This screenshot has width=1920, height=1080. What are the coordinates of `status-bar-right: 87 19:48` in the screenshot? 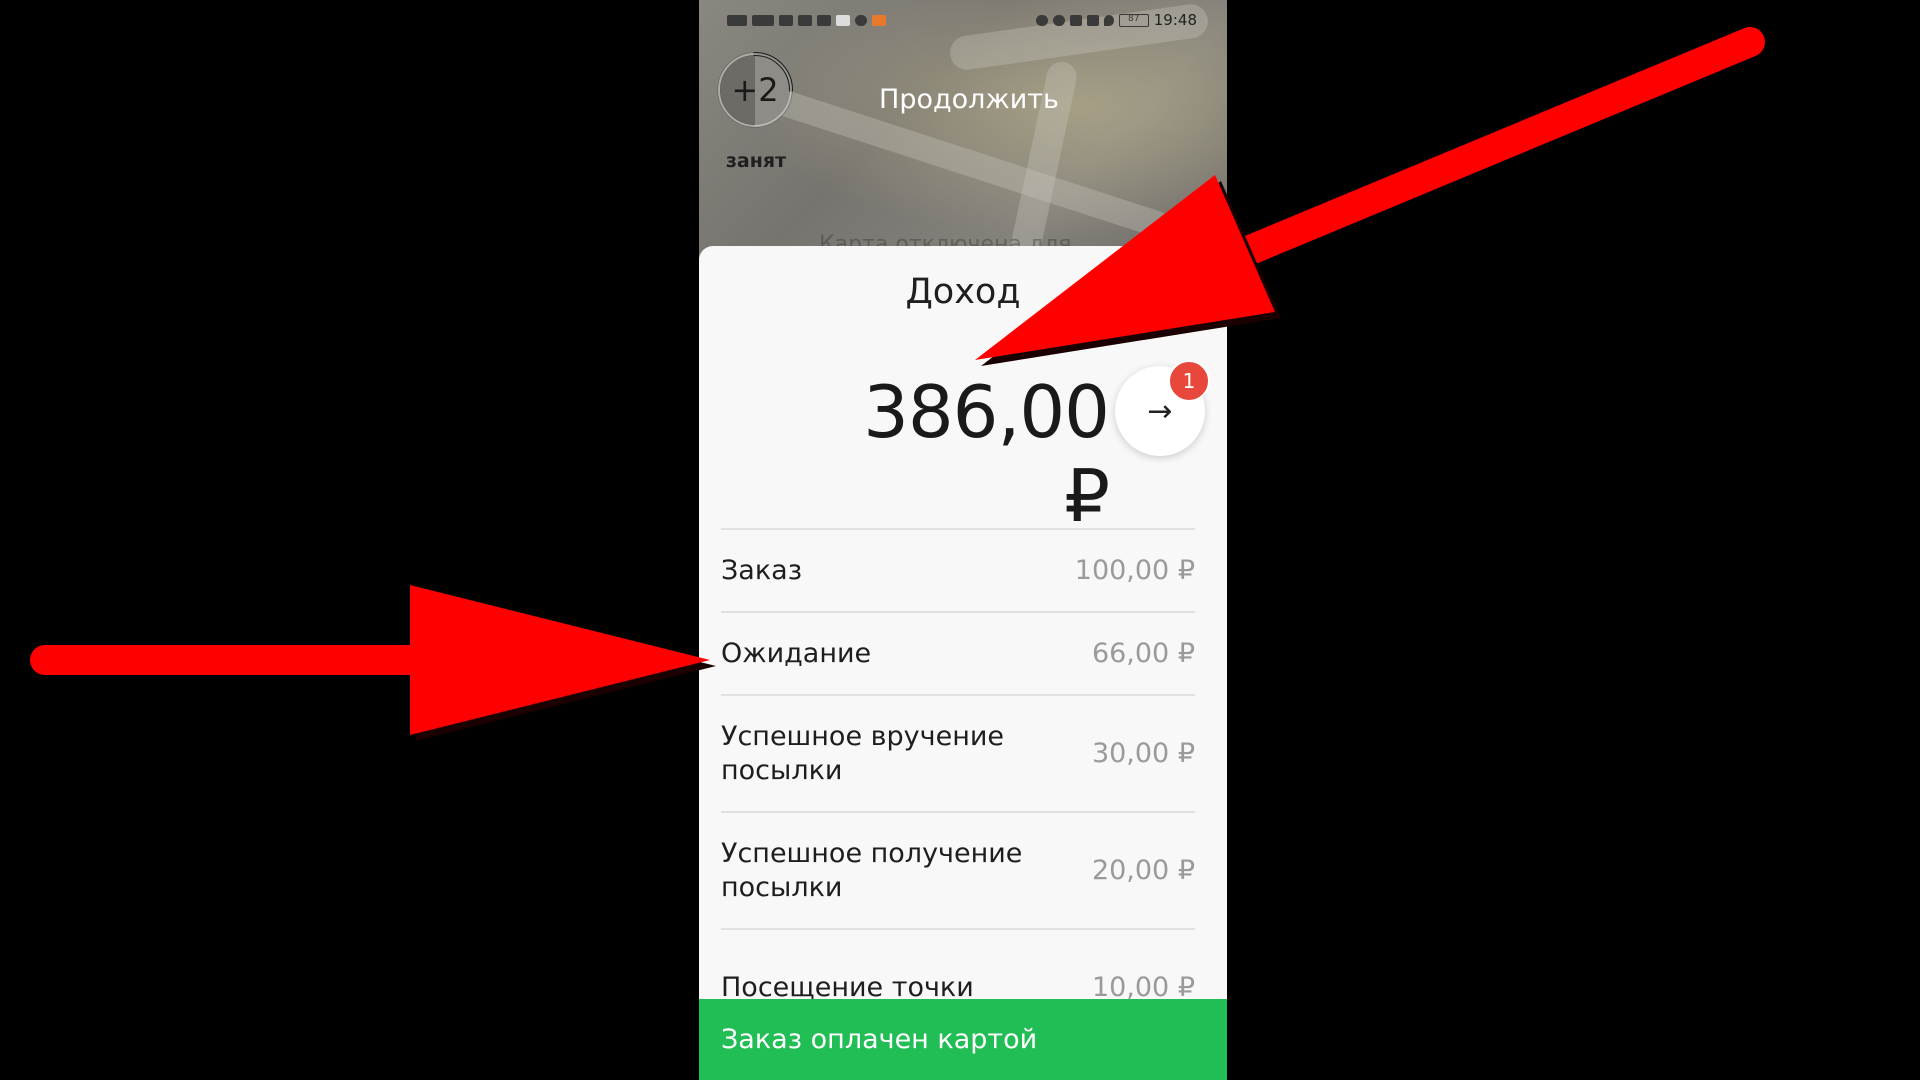 It's located at (1116, 20).